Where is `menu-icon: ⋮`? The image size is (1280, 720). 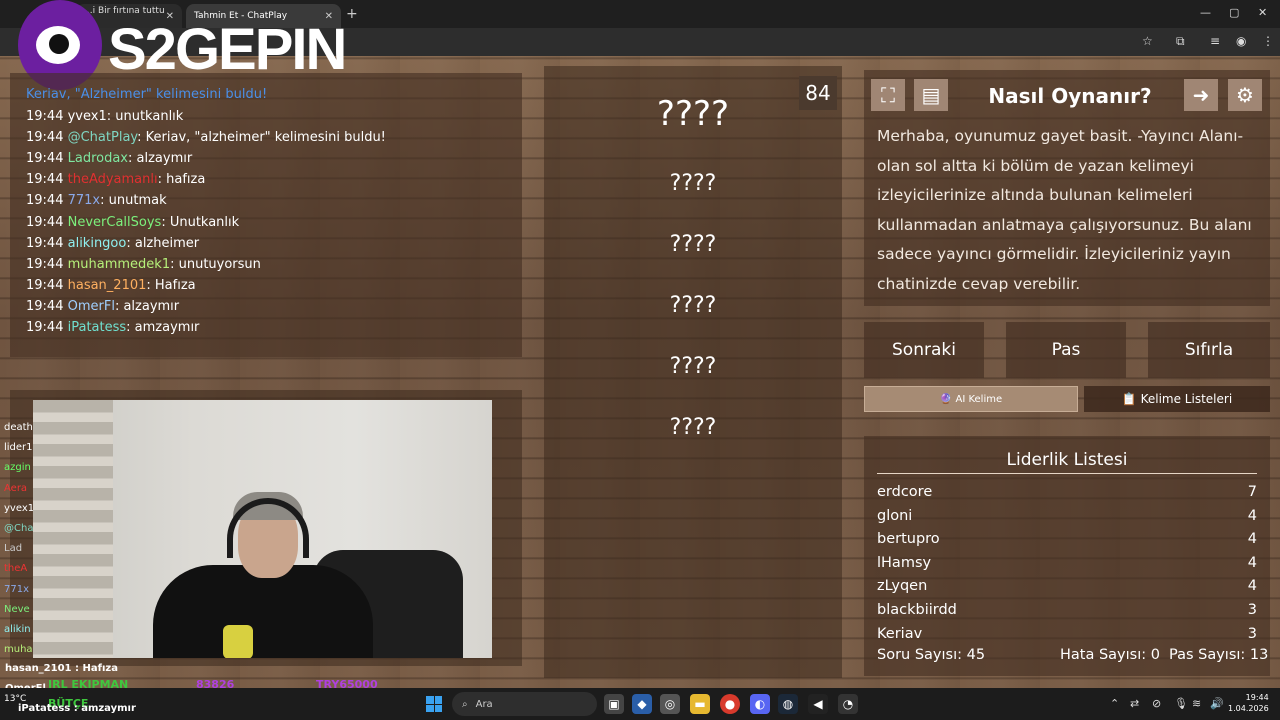
menu-icon: ⋮ is located at coordinates (1268, 41).